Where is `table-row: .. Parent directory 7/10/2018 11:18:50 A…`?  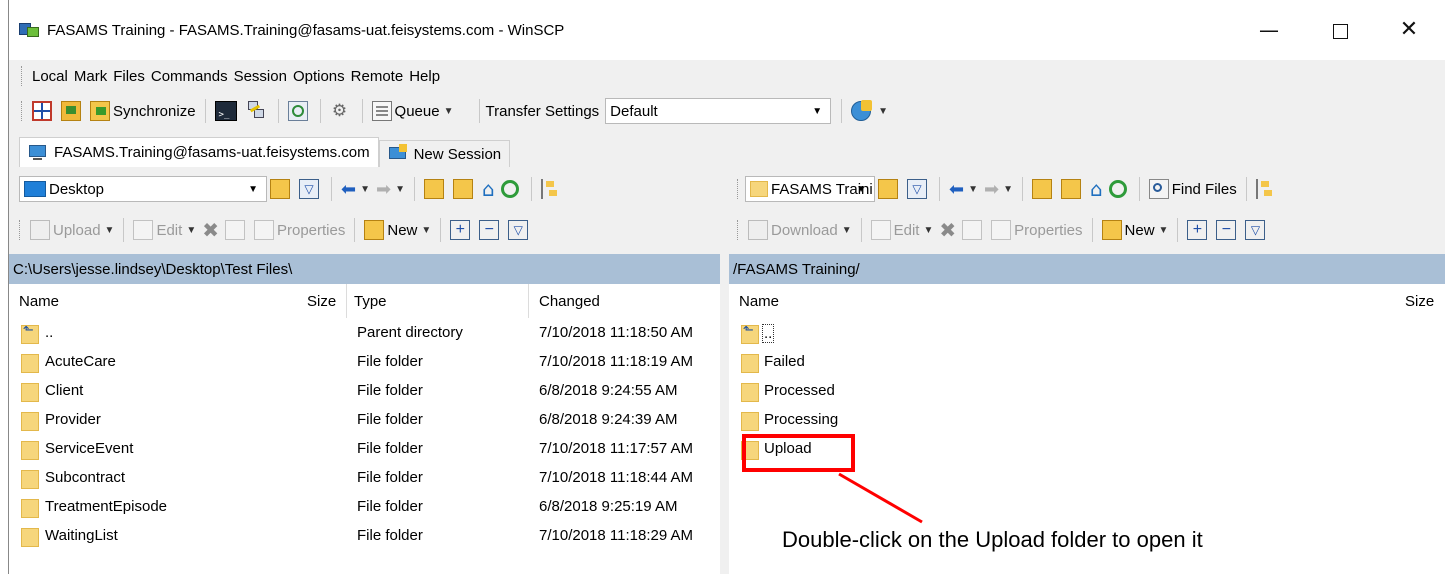 table-row: .. Parent directory 7/10/2018 11:18:50 A… is located at coordinates (364, 334).